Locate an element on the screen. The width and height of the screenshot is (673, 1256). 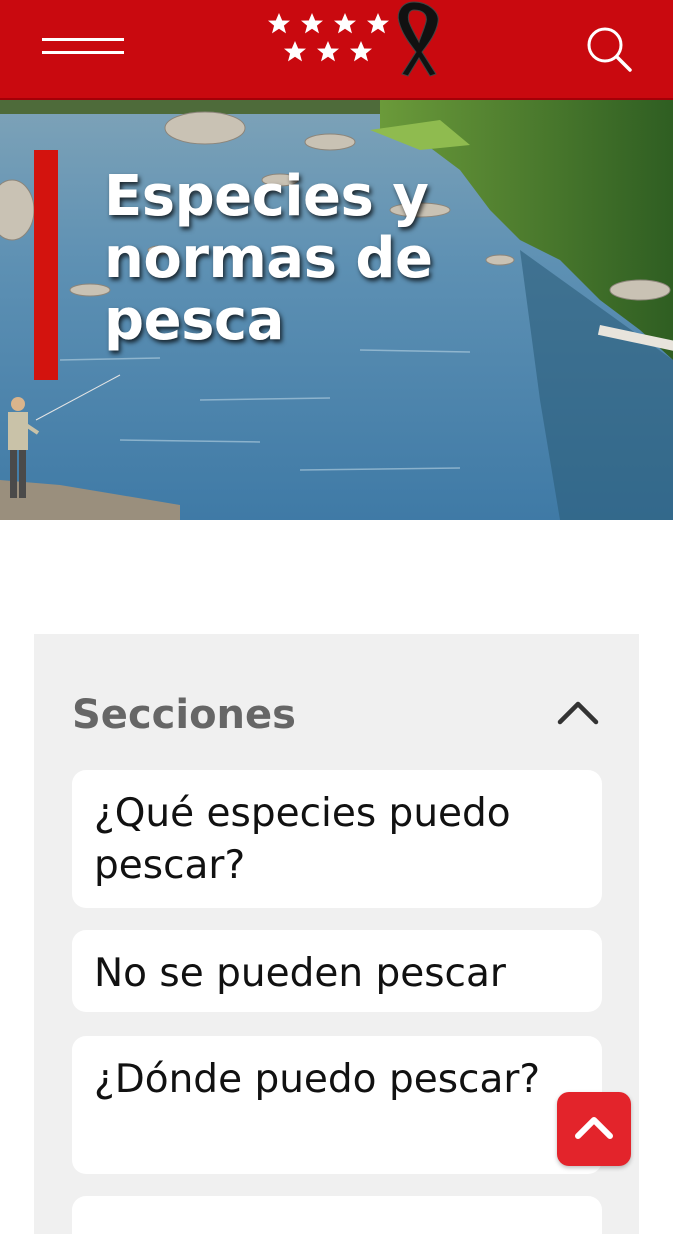
section-link-next is located at coordinates (337, 1226).